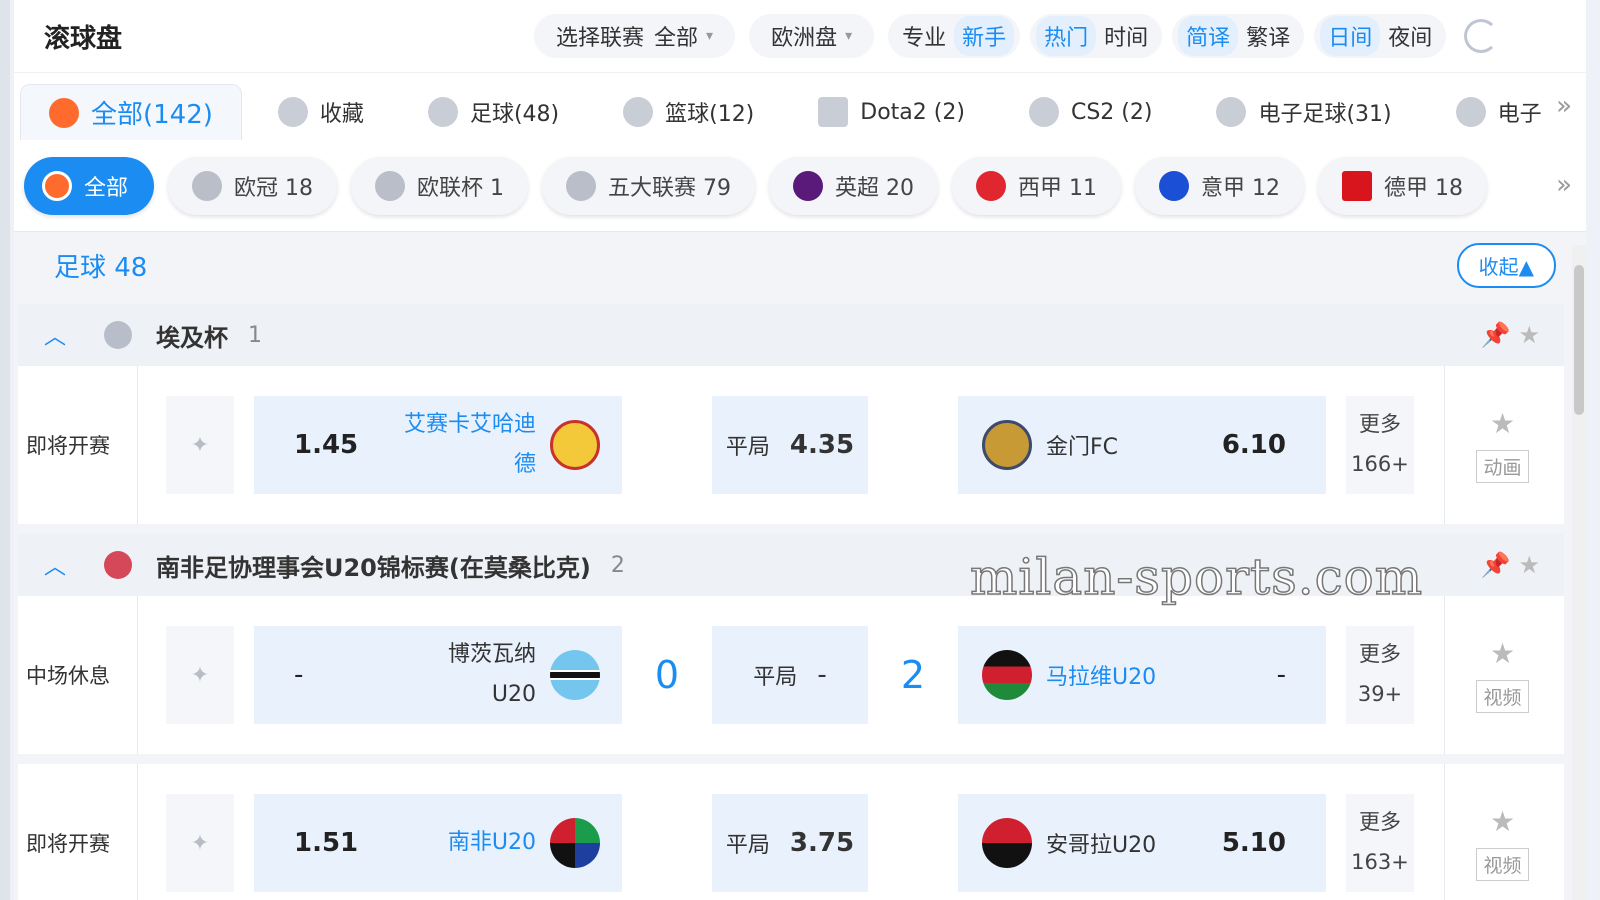  I want to click on chip-ucl: 欧冠 18, so click(253, 185).